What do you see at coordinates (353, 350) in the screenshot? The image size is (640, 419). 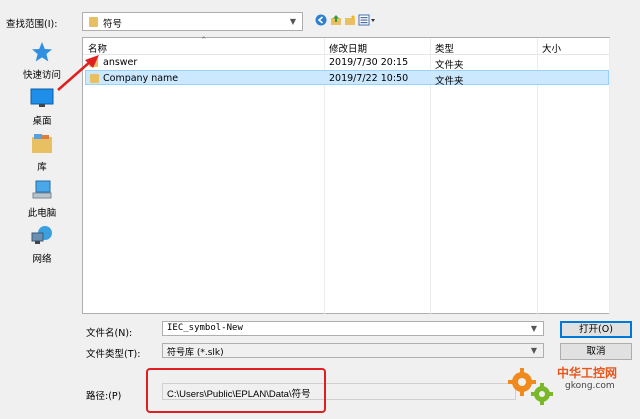 I see `filetype-select: 符号库 (*.slk) ▼` at bounding box center [353, 350].